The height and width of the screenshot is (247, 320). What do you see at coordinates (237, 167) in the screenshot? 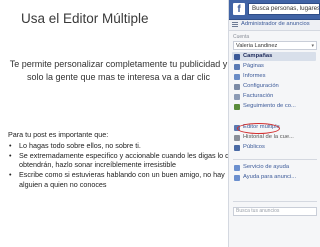
I see `help-icon` at bounding box center [237, 167].